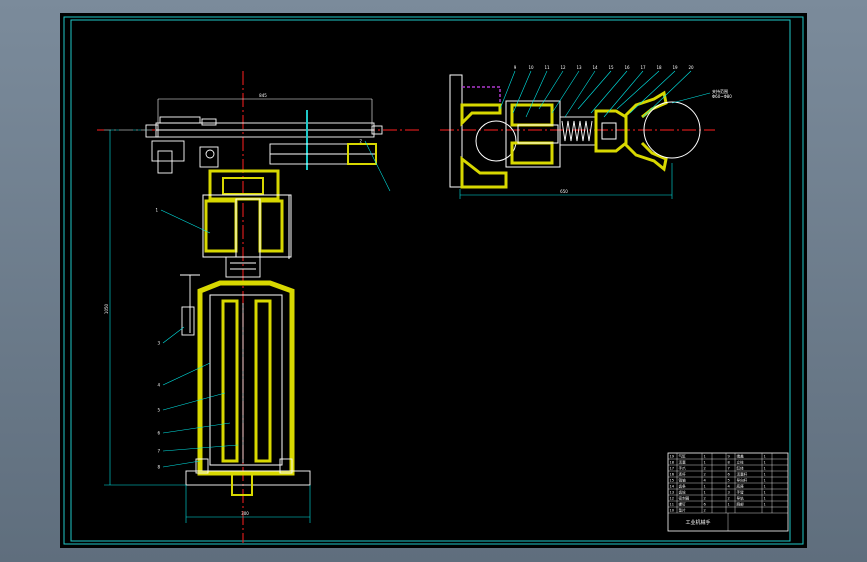 This screenshot has width=867, height=562. What do you see at coordinates (672, 475) in the screenshot?
I see `title-block-cell: 16` at bounding box center [672, 475].